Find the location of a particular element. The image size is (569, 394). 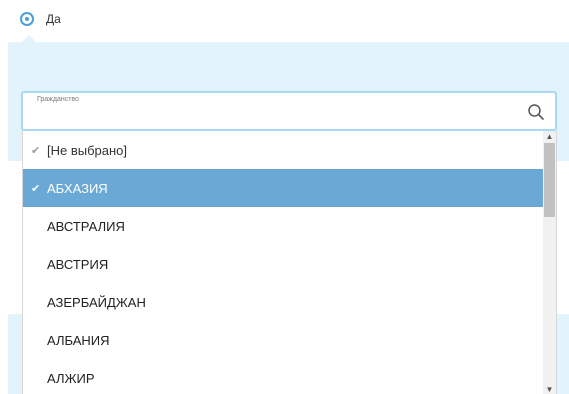

option-label: [Не выбрано] is located at coordinates (87, 150).